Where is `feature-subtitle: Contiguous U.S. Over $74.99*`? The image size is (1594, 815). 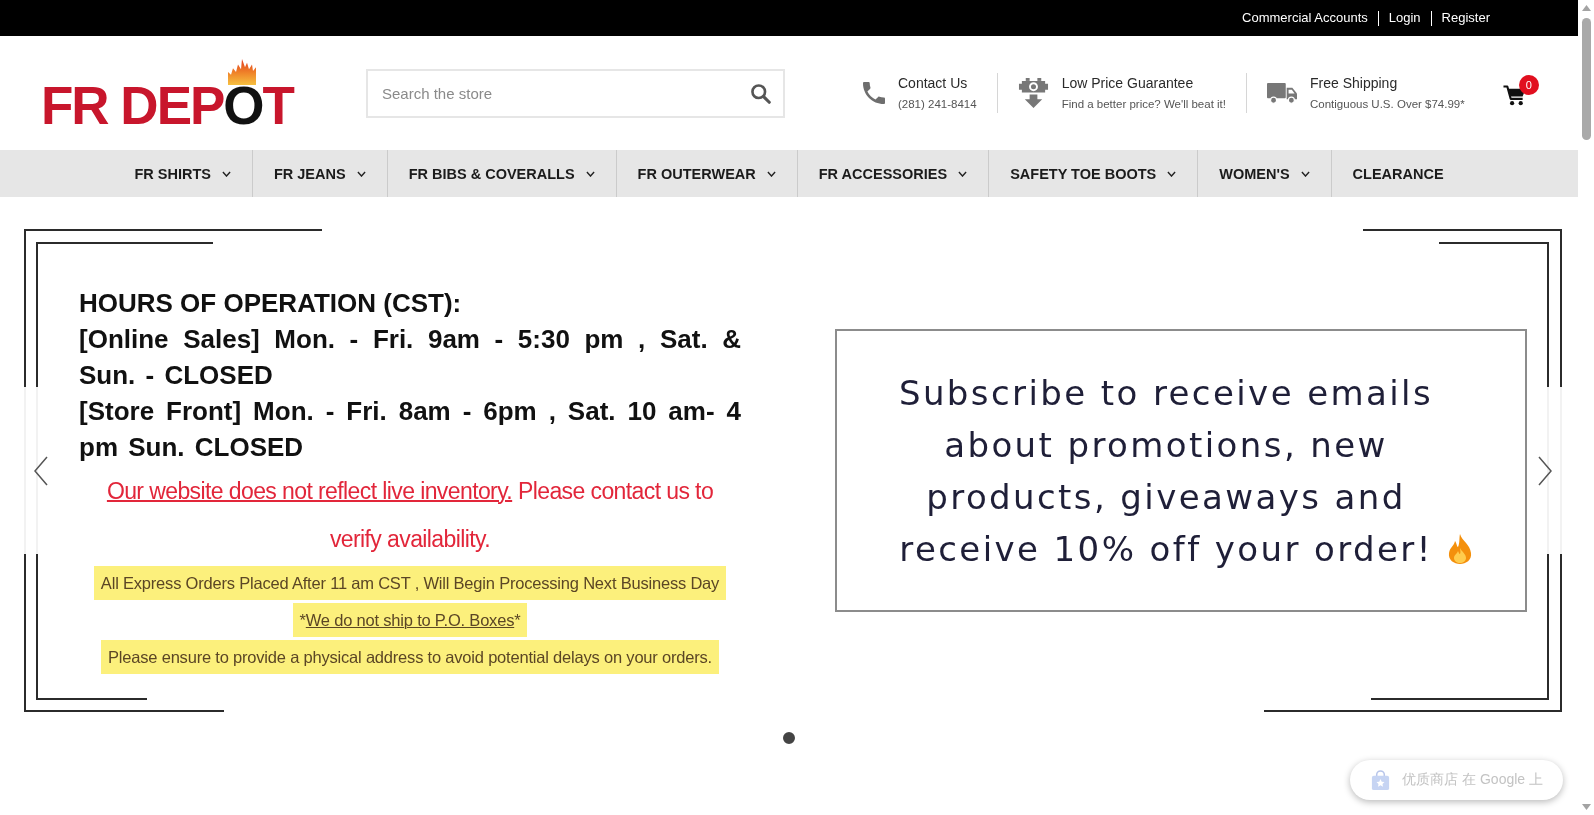 feature-subtitle: Contiguous U.S. Over $74.99* is located at coordinates (1387, 104).